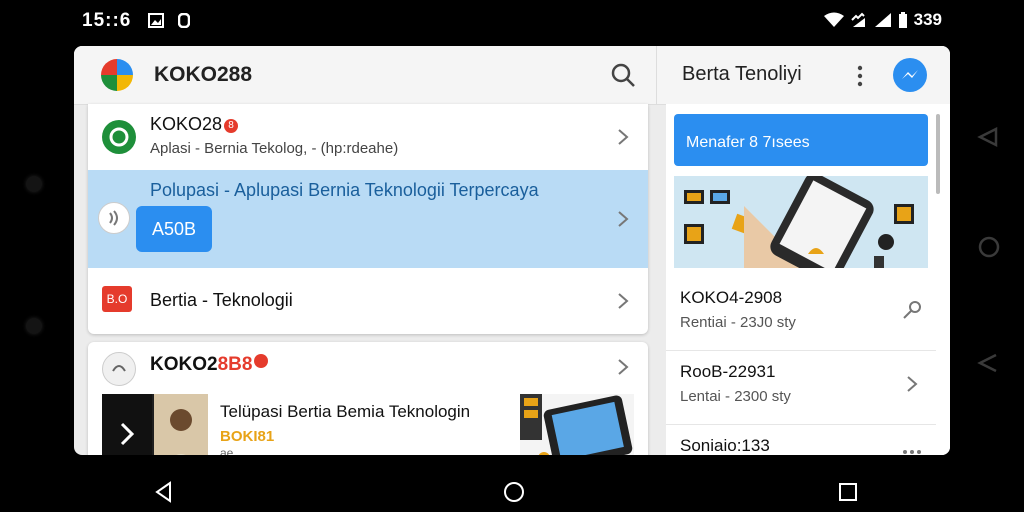 This screenshot has width=1024, height=512. I want to click on gallery-icon, so click(156, 20).